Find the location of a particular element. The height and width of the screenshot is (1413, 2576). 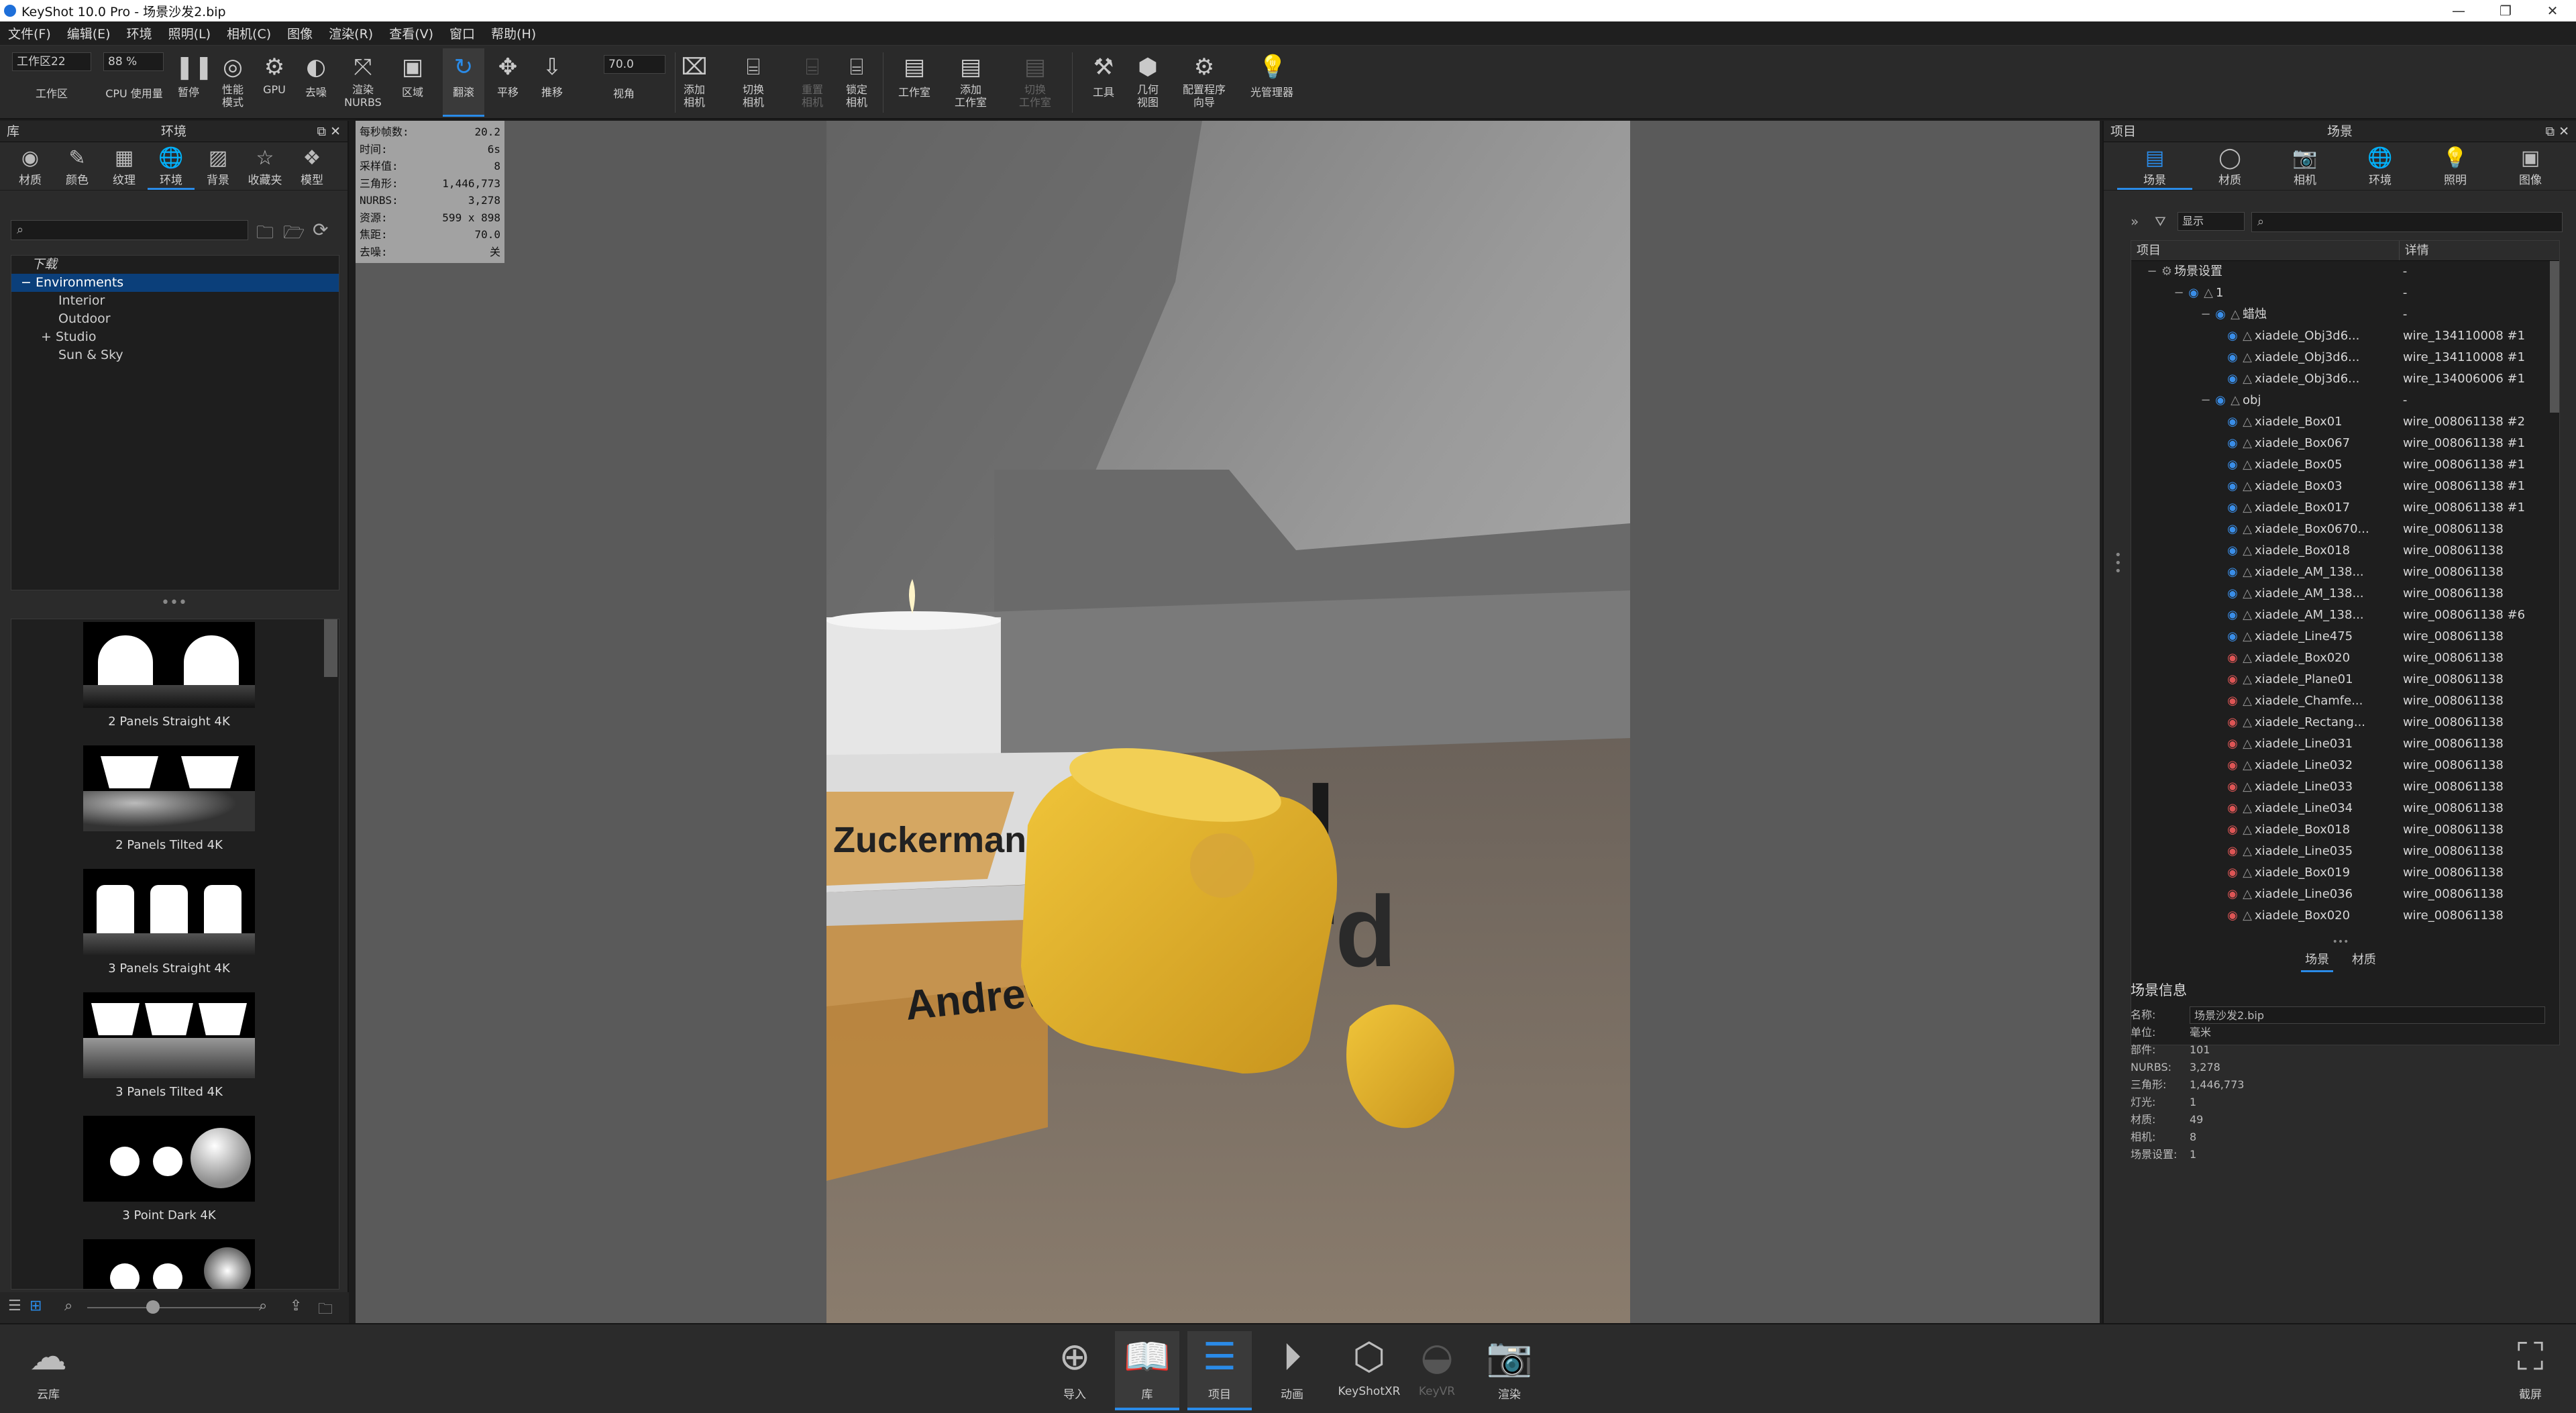

scene-search-input: ⌕ is located at coordinates (2407, 222).